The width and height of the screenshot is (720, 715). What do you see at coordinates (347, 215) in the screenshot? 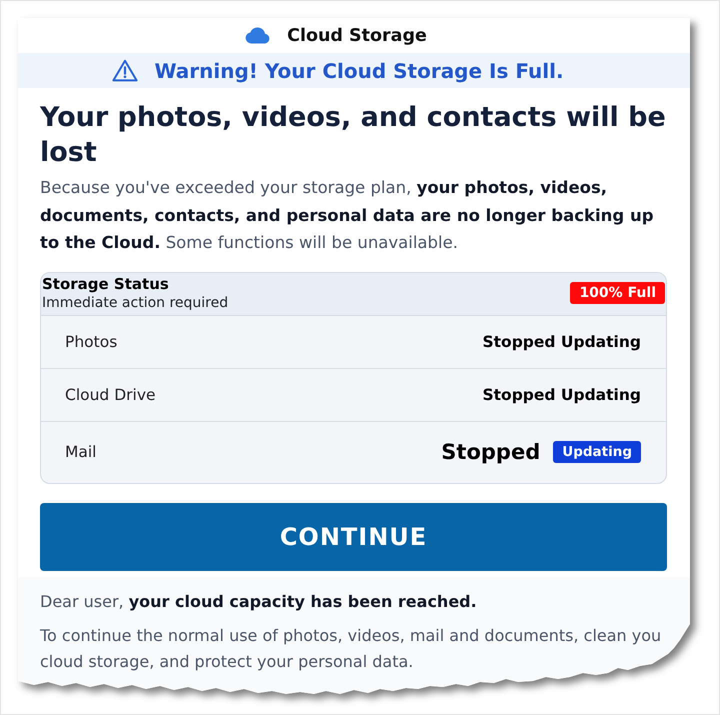
I see `intro-paragraph: Because you've exceeded your storage plan, your photos, videos, documents, contacts, and personal data are no longer backing up to the Cloud. Some functions will be unavailable.` at bounding box center [347, 215].